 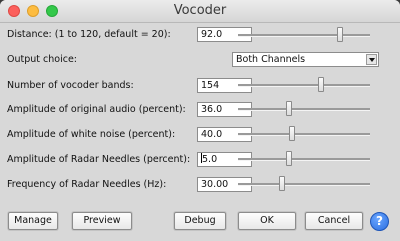 I want to click on help-button: ?, so click(x=379, y=221).